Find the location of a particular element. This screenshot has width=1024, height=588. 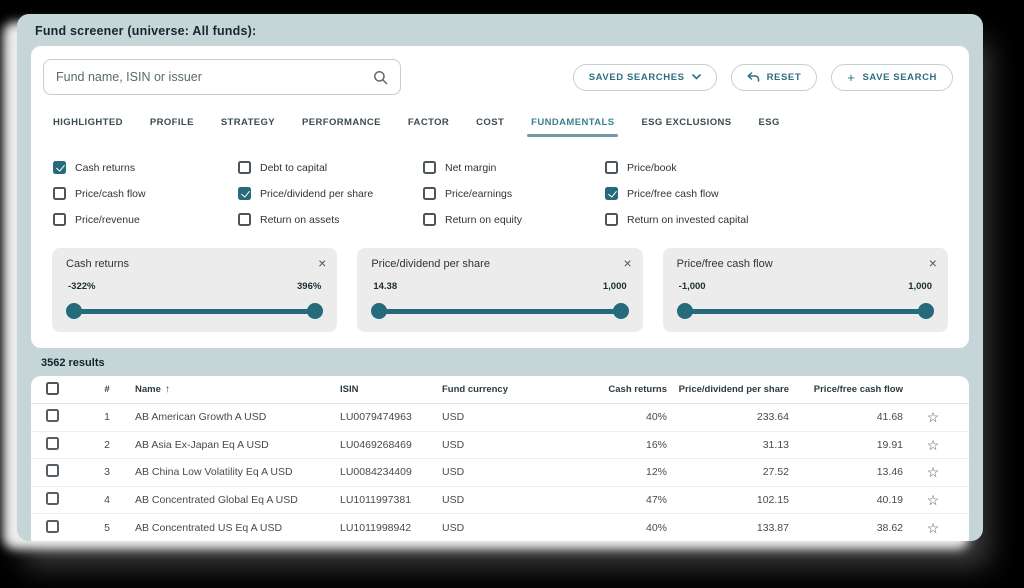

filter-checkbox-cash-returns: Cash returns is located at coordinates (145, 167).